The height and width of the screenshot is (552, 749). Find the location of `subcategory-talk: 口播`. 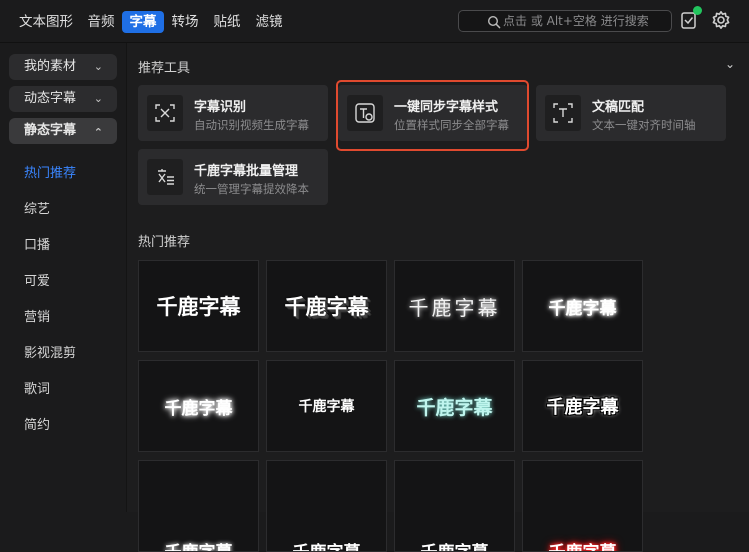

subcategory-talk: 口播 is located at coordinates (37, 243).